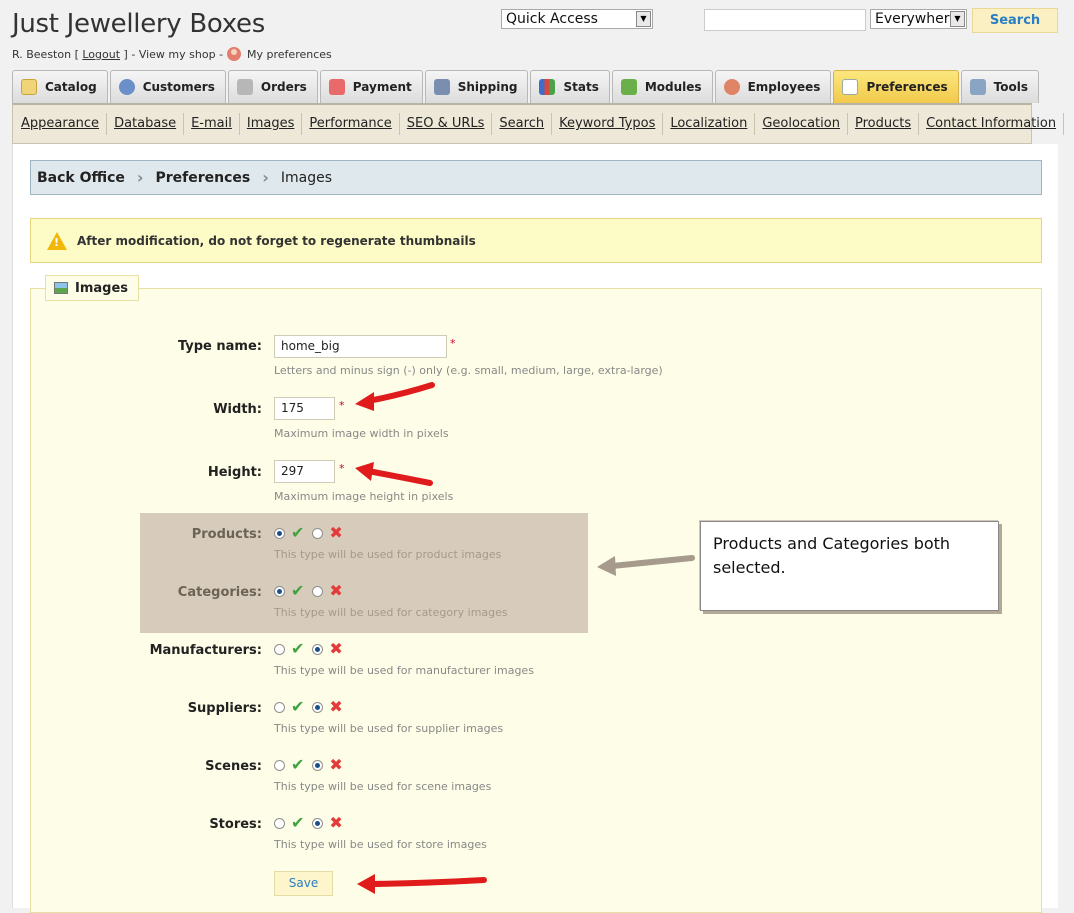 The height and width of the screenshot is (913, 1074). What do you see at coordinates (395, 396) in the screenshot?
I see `red-arrow-width` at bounding box center [395, 396].